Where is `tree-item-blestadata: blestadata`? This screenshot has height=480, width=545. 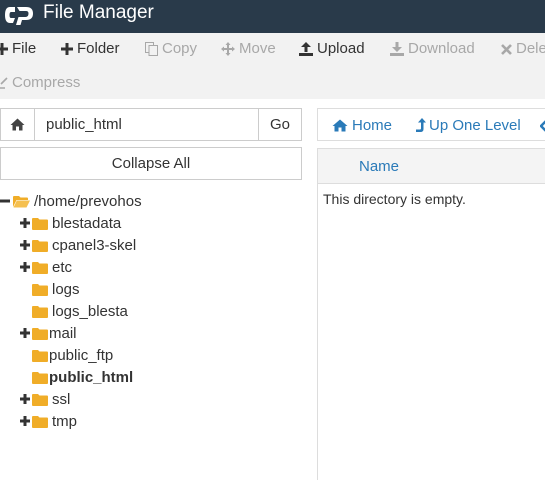
tree-item-blestadata: blestadata is located at coordinates (70, 223).